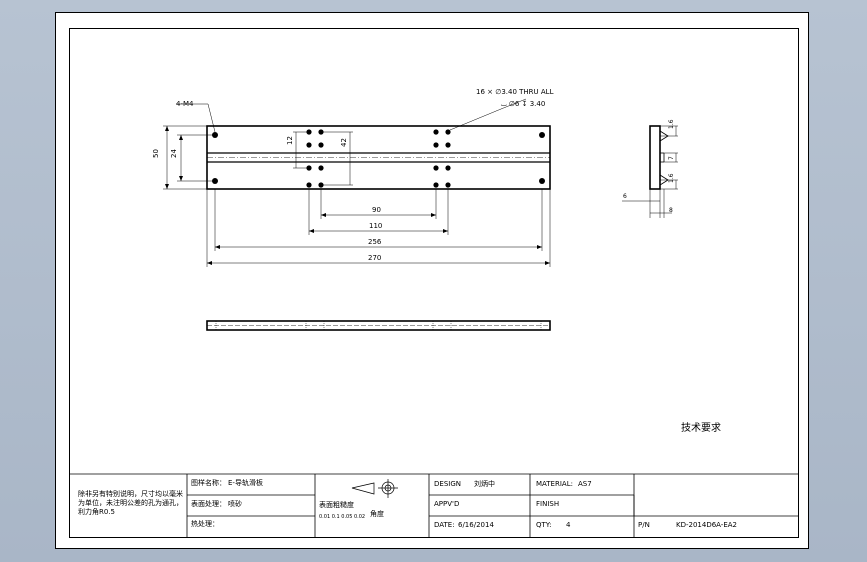  I want to click on side-dim-bottom: 1.6, so click(671, 178).